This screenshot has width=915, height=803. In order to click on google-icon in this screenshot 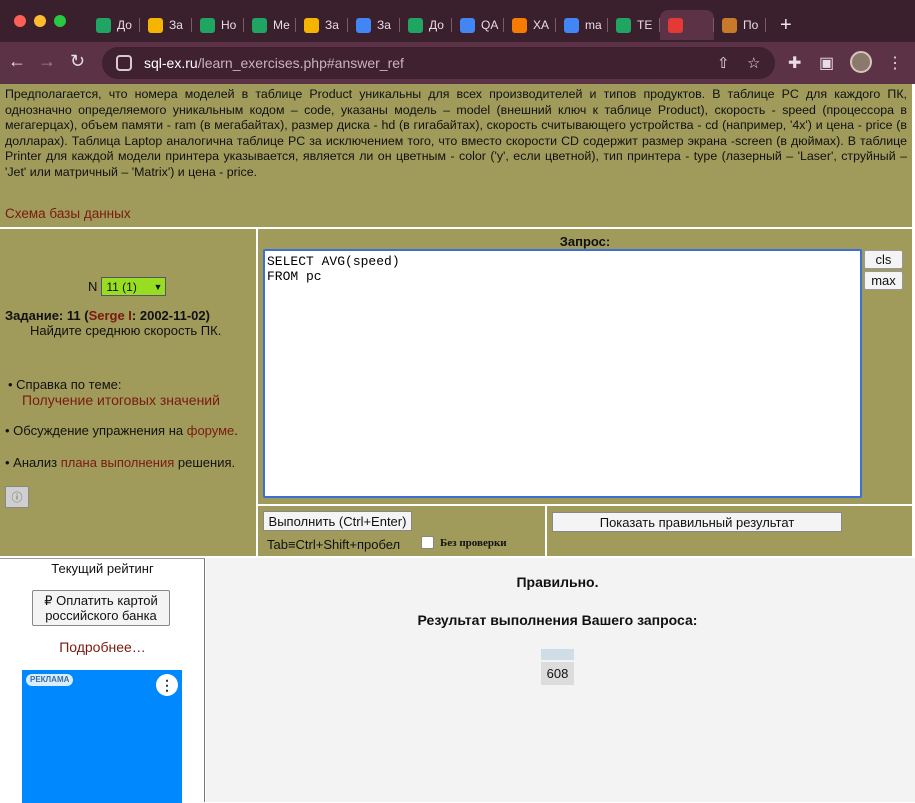, I will do `click(571, 25)`.